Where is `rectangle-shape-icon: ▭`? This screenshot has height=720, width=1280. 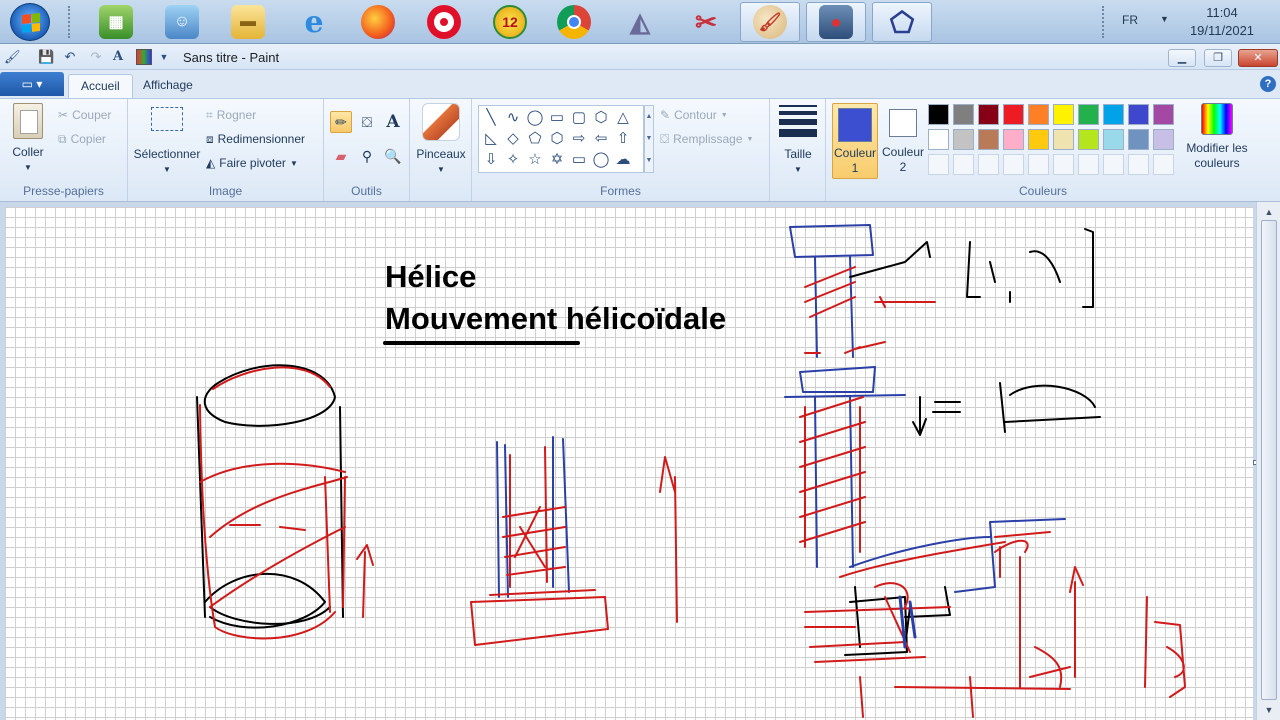 rectangle-shape-icon: ▭ is located at coordinates (557, 118).